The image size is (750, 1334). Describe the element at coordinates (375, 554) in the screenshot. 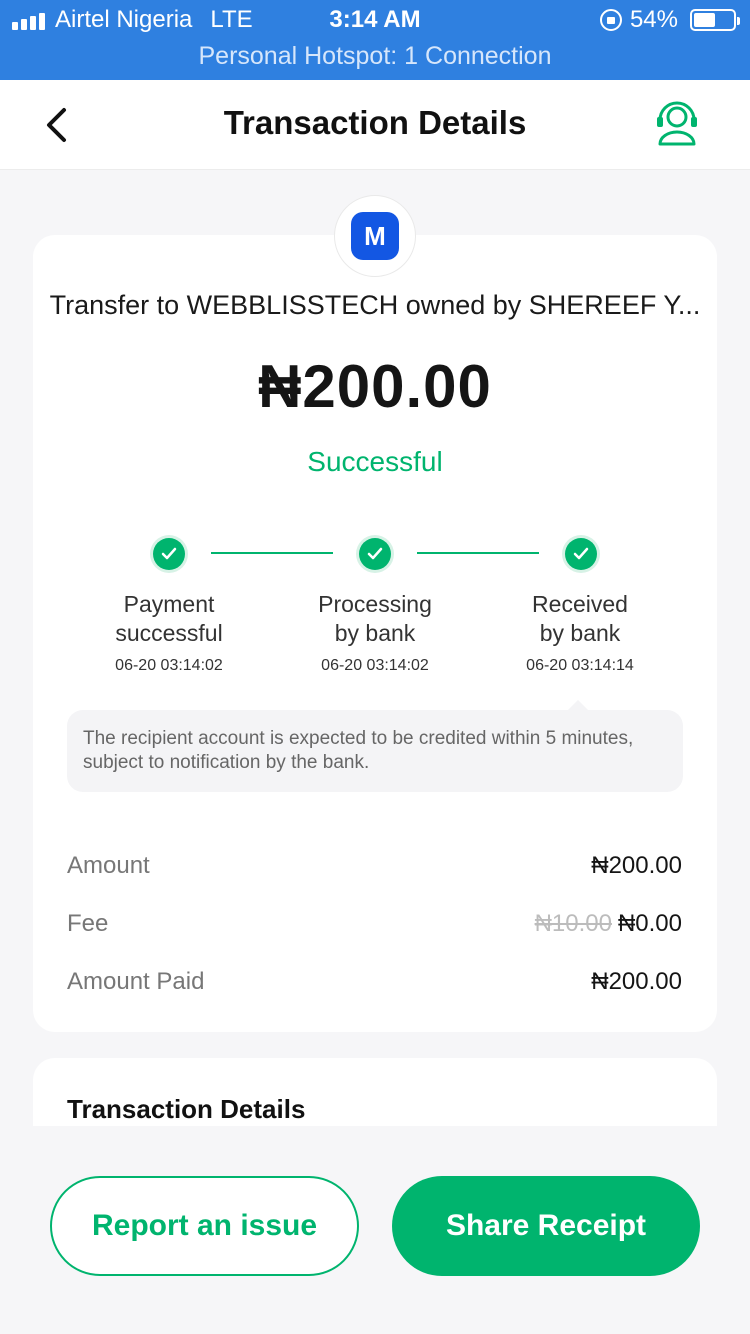

I see `step-2-check-icon` at that location.